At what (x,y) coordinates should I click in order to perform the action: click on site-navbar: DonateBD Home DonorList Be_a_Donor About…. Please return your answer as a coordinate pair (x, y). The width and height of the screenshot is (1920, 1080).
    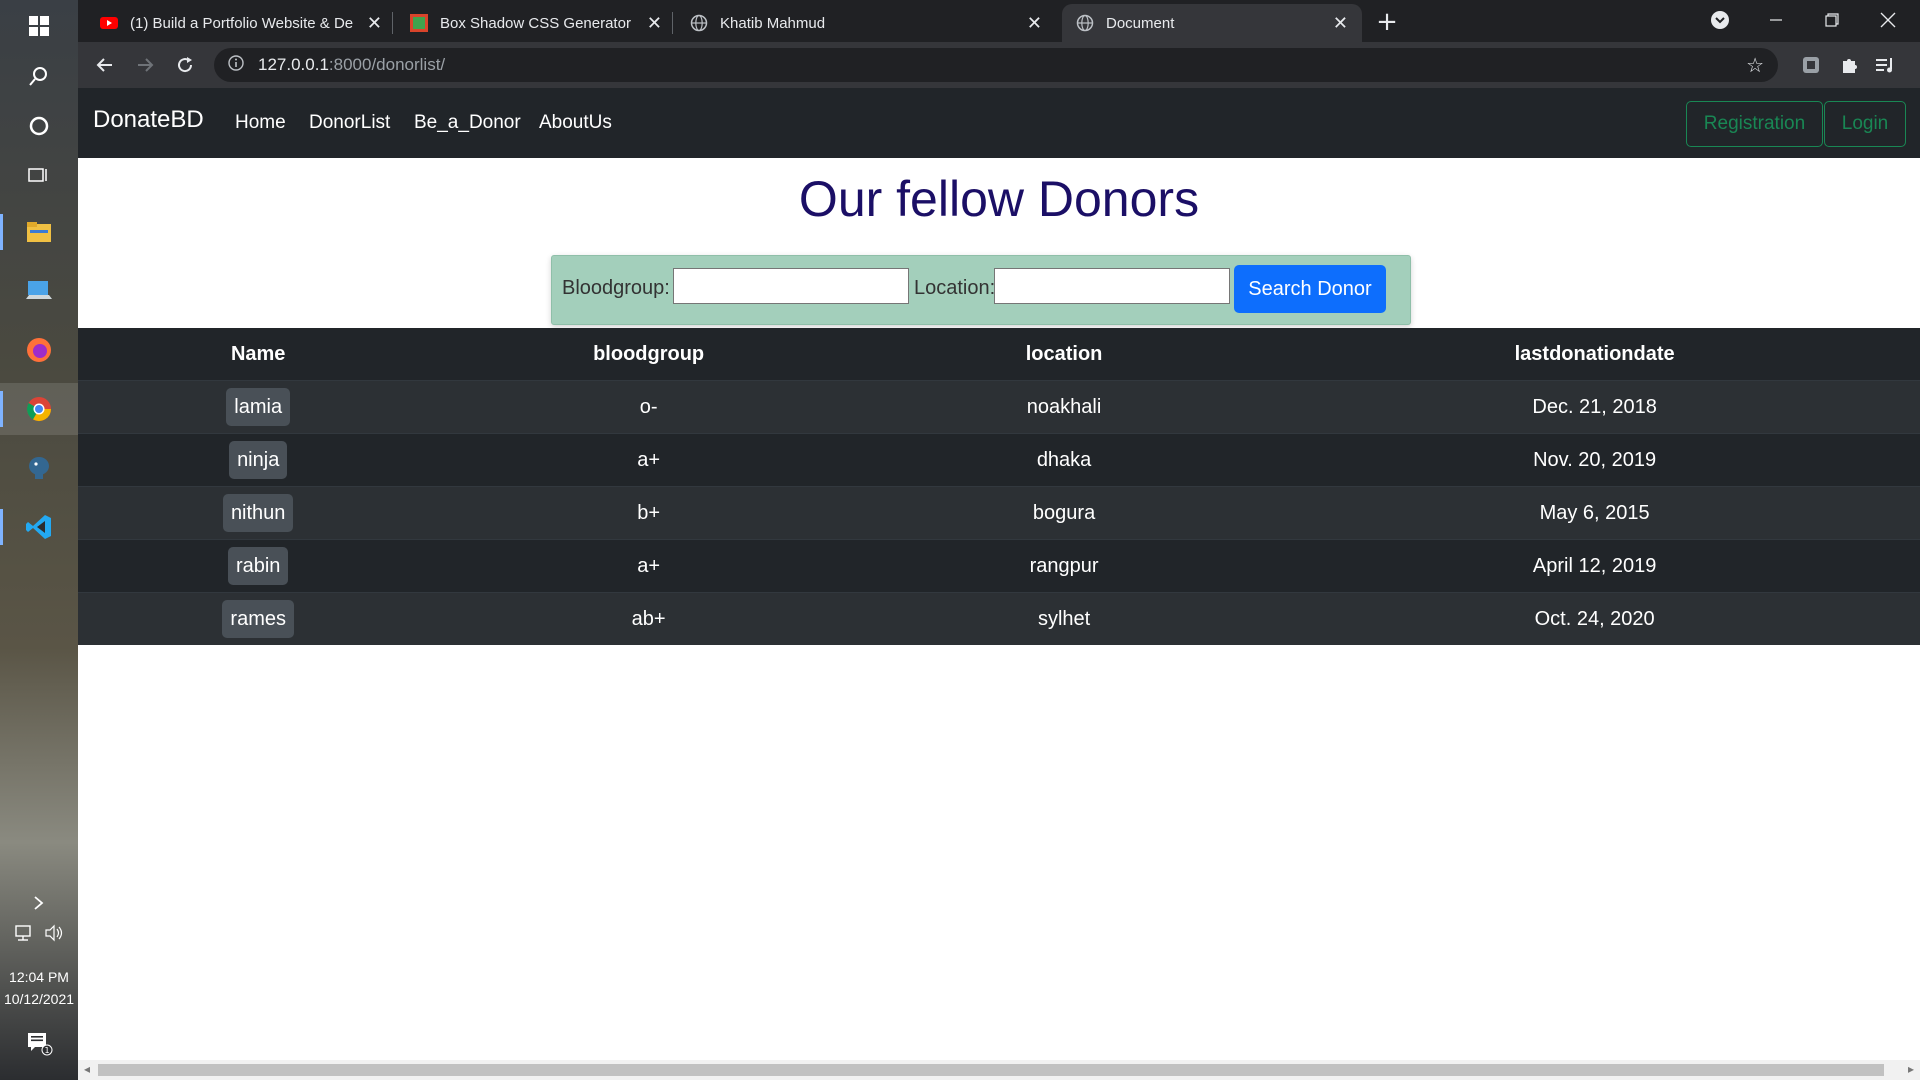
    Looking at the image, I should click on (999, 123).